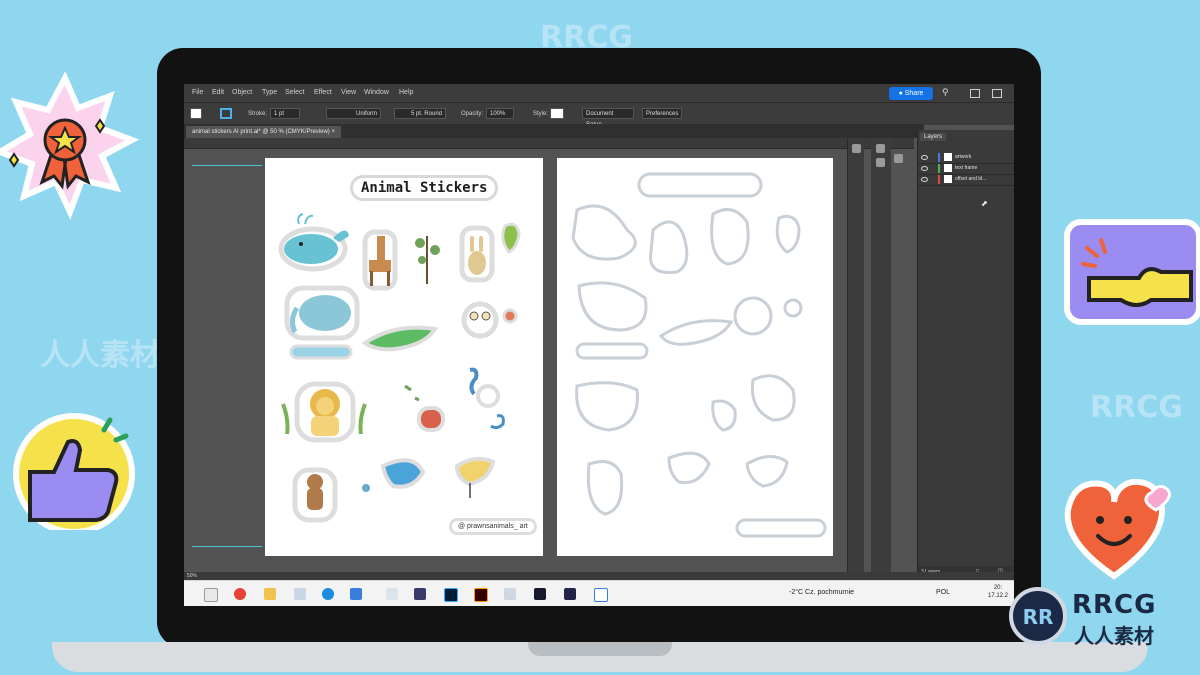  What do you see at coordinates (856, 148) in the screenshot?
I see `properties-icon` at bounding box center [856, 148].